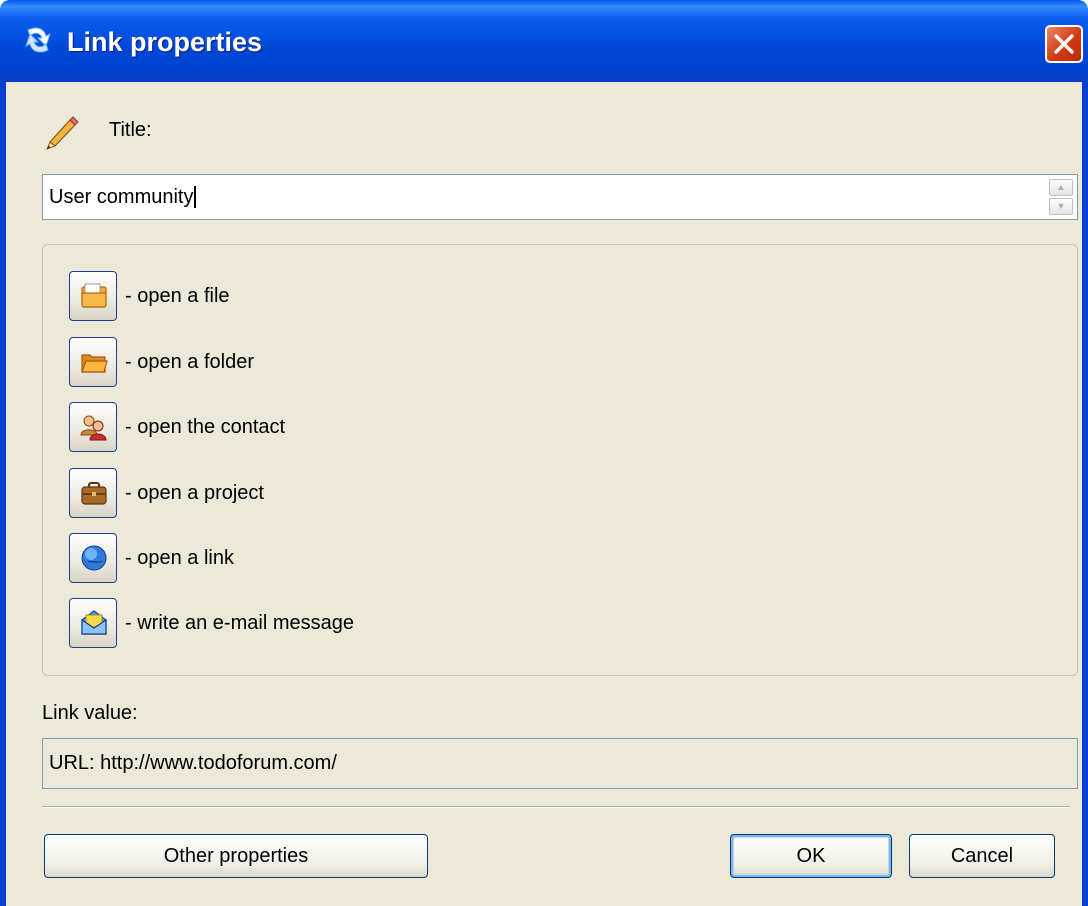 The height and width of the screenshot is (906, 1088). What do you see at coordinates (1061, 197) in the screenshot?
I see `title-spinner: ▲ ▼` at bounding box center [1061, 197].